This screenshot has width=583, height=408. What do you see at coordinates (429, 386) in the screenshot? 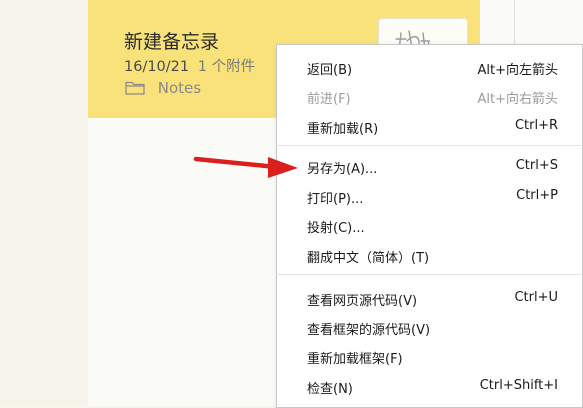
I see `menu-item-inspect: 检查(N) Ctrl+Shift+I` at bounding box center [429, 386].